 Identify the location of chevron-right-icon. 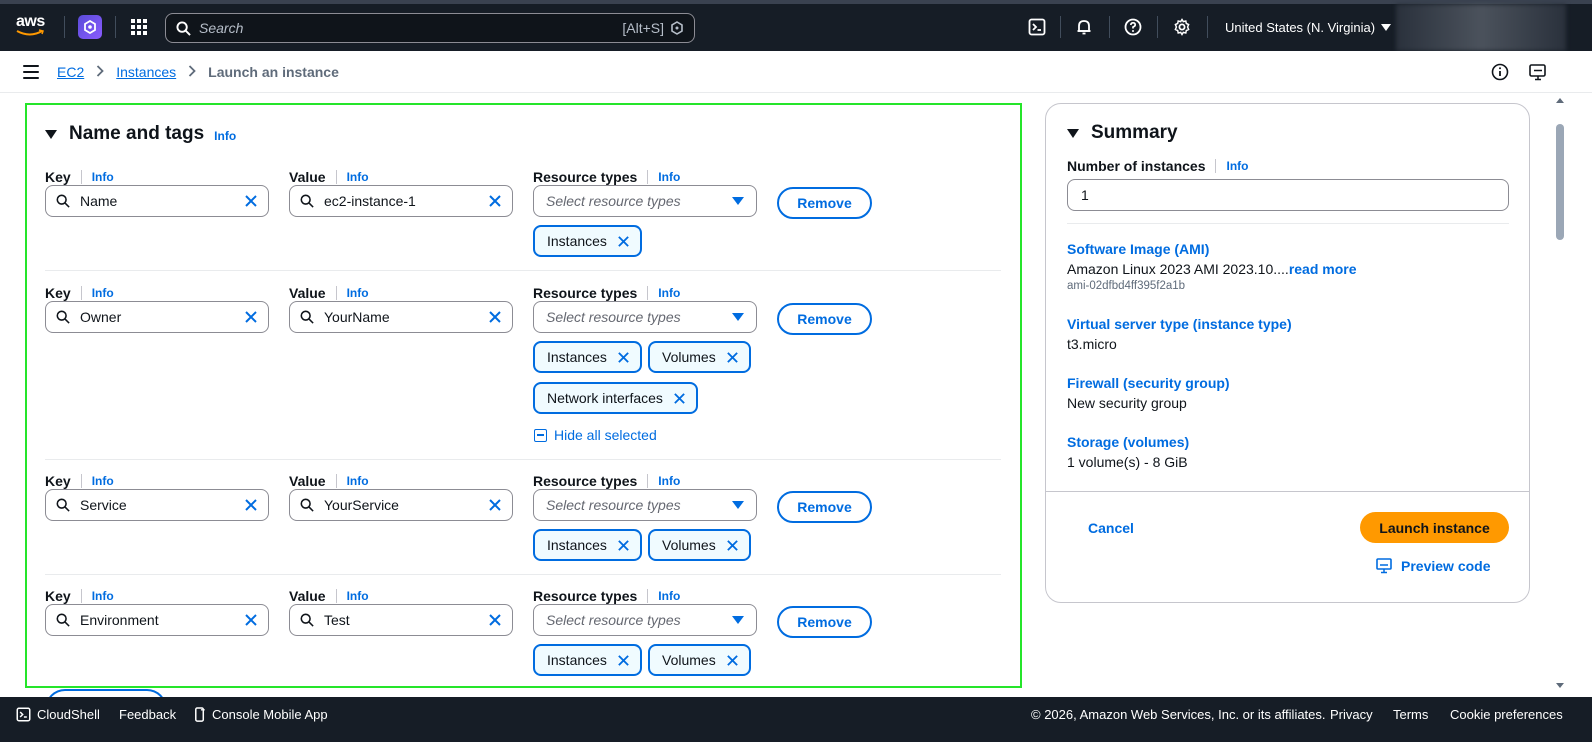
(192, 72).